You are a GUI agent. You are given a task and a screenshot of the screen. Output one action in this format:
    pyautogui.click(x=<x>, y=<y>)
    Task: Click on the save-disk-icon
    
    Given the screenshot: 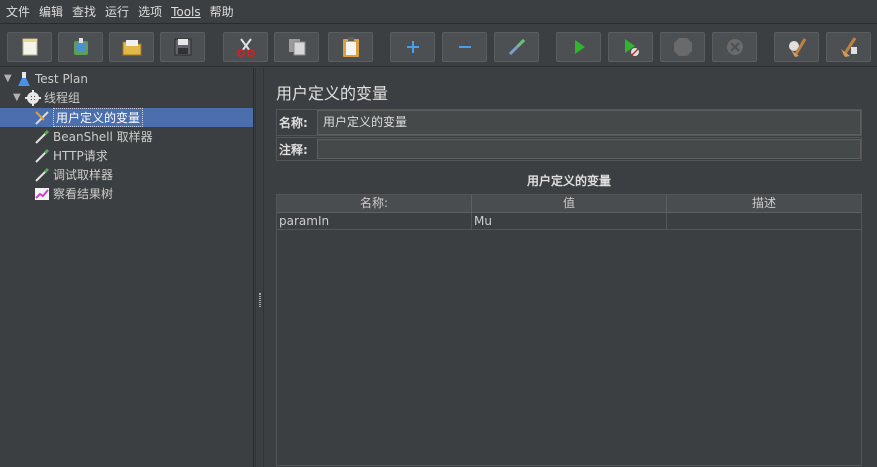 What is the action you would take?
    pyautogui.click(x=182, y=47)
    